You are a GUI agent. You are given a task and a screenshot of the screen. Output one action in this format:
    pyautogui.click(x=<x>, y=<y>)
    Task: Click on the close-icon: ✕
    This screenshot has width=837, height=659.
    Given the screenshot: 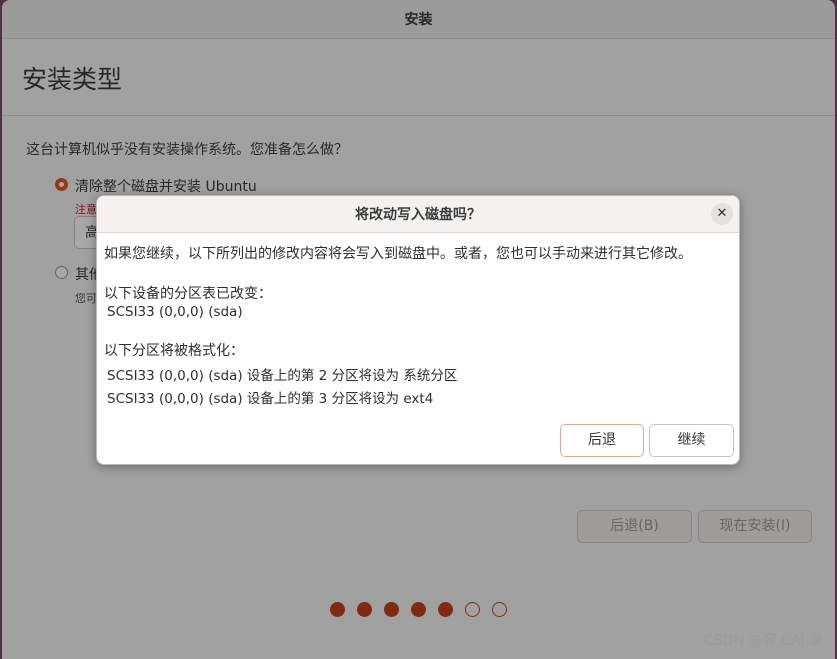 What is the action you would take?
    pyautogui.click(x=722, y=214)
    